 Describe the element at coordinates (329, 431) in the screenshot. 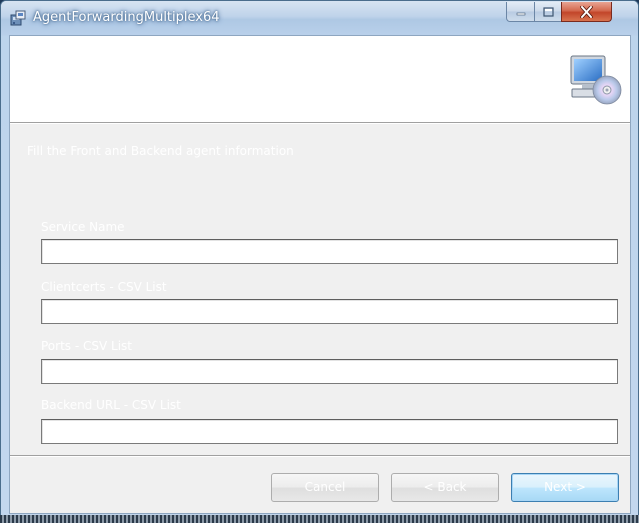

I see `backend-url-input` at that location.